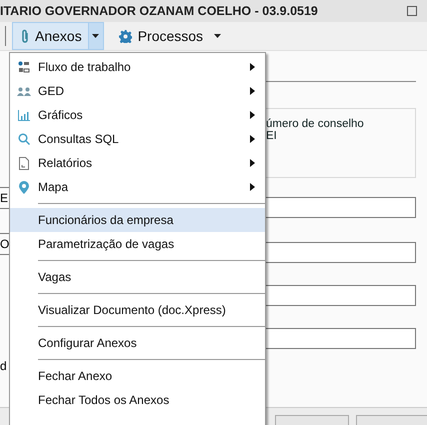 This screenshot has height=425, width=427. What do you see at coordinates (24, 139) in the screenshot?
I see `search-icon` at bounding box center [24, 139].